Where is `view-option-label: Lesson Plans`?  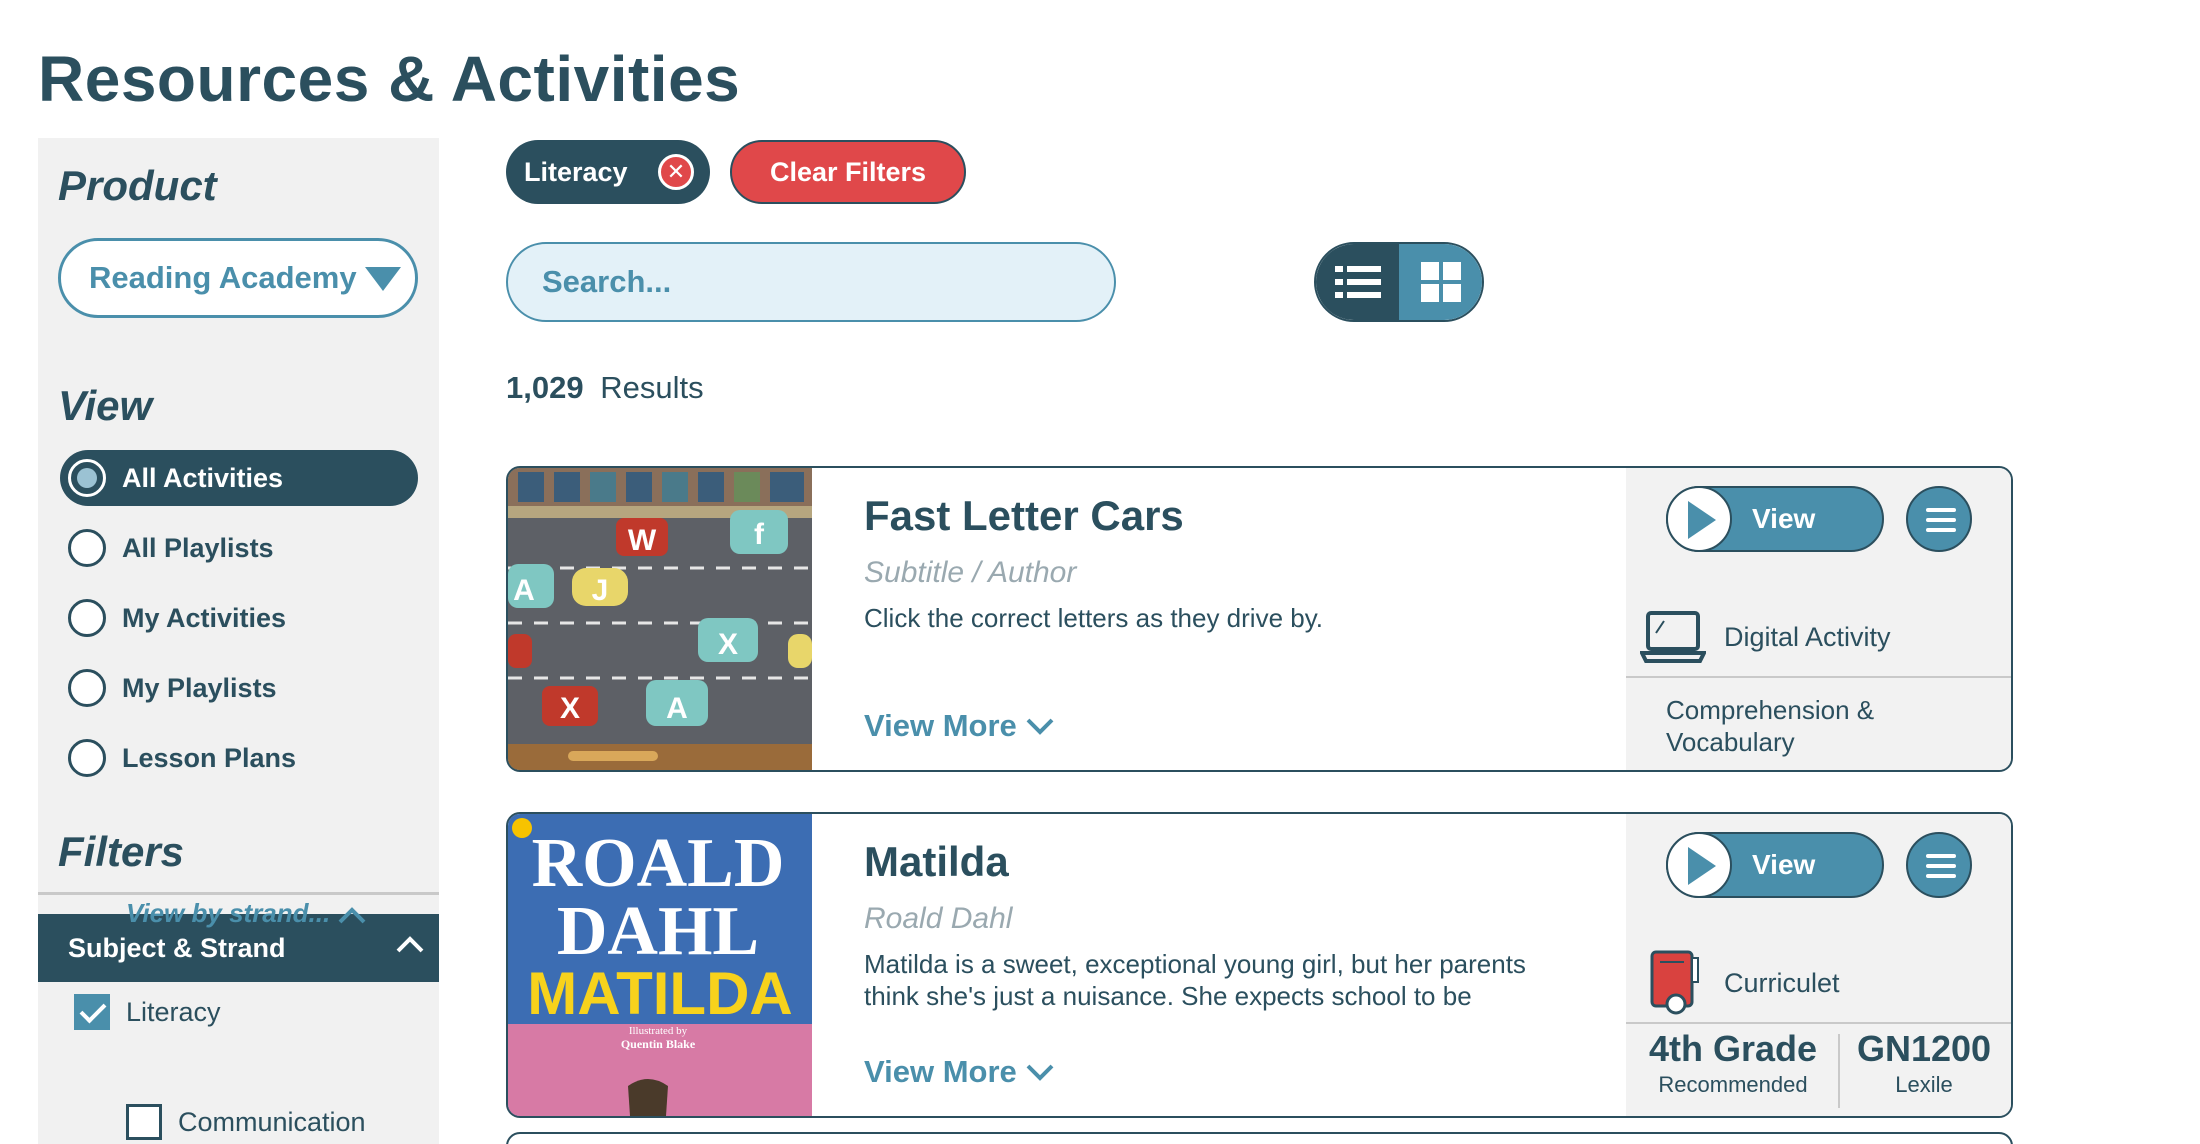
view-option-label: Lesson Plans is located at coordinates (209, 757).